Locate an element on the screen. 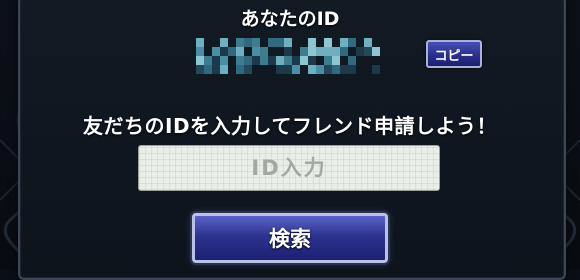  user-id-pixelated is located at coordinates (288, 56).